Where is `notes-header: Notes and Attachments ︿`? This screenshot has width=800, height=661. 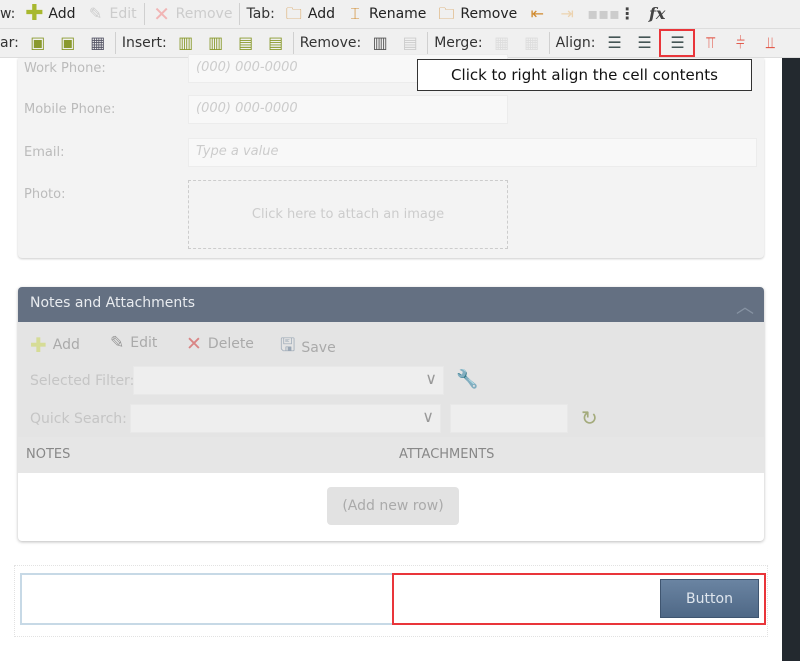 notes-header: Notes and Attachments ︿ is located at coordinates (391, 304).